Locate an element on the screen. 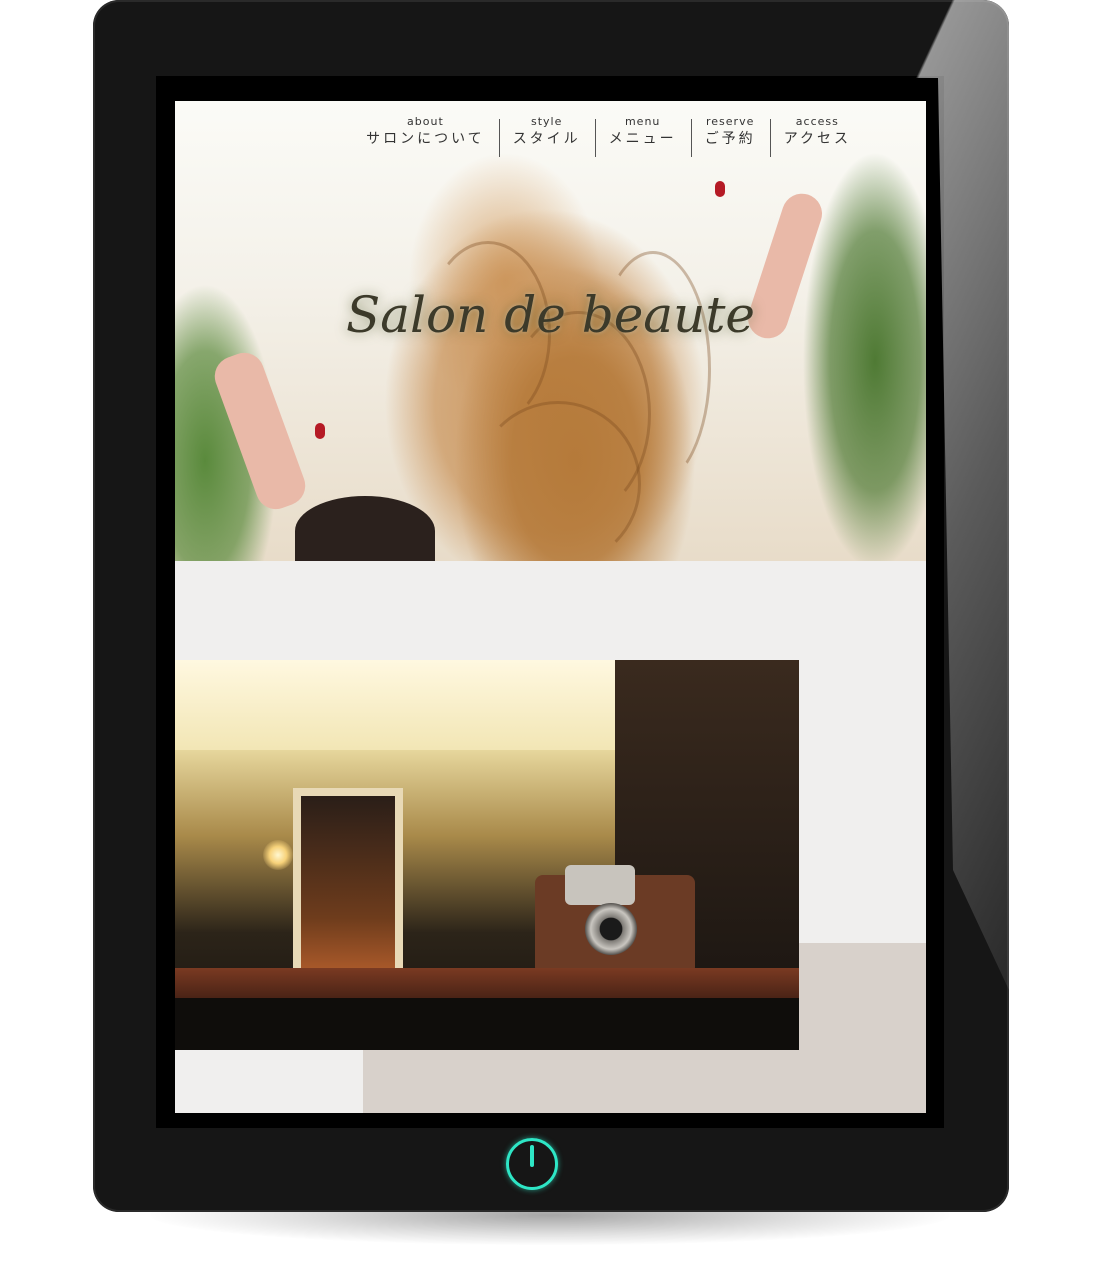 This screenshot has width=1102, height=1280. nav-item-about: about サロンについて is located at coordinates (425, 138).